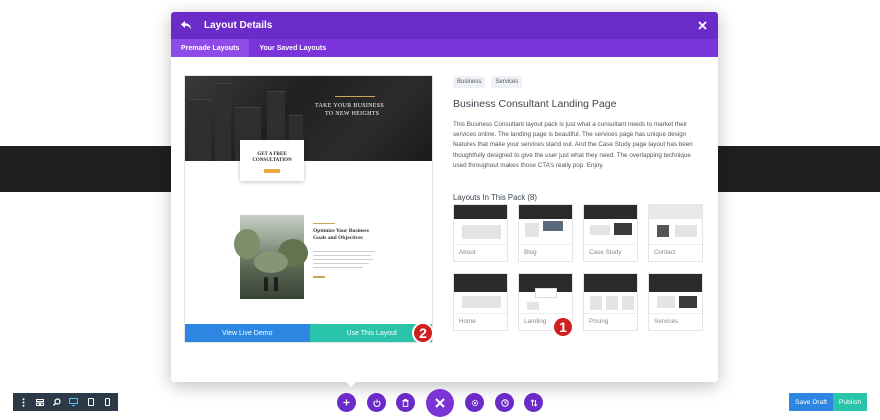  Describe the element at coordinates (272, 160) in the screenshot. I see `preview-cta-card: GET A FREE CONSULTATION` at that location.